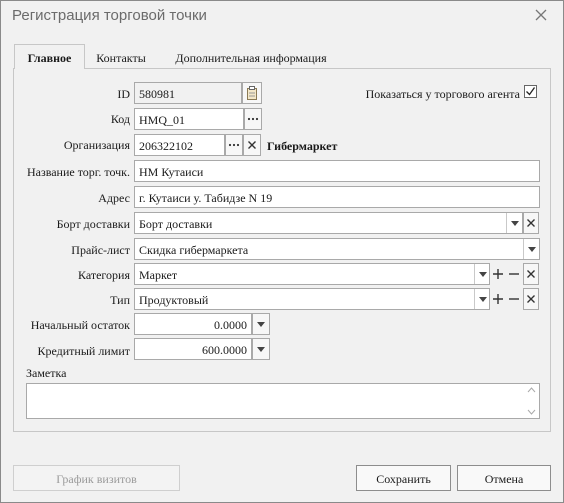  What do you see at coordinates (179, 145) in the screenshot?
I see `org-input: 206322102` at bounding box center [179, 145].